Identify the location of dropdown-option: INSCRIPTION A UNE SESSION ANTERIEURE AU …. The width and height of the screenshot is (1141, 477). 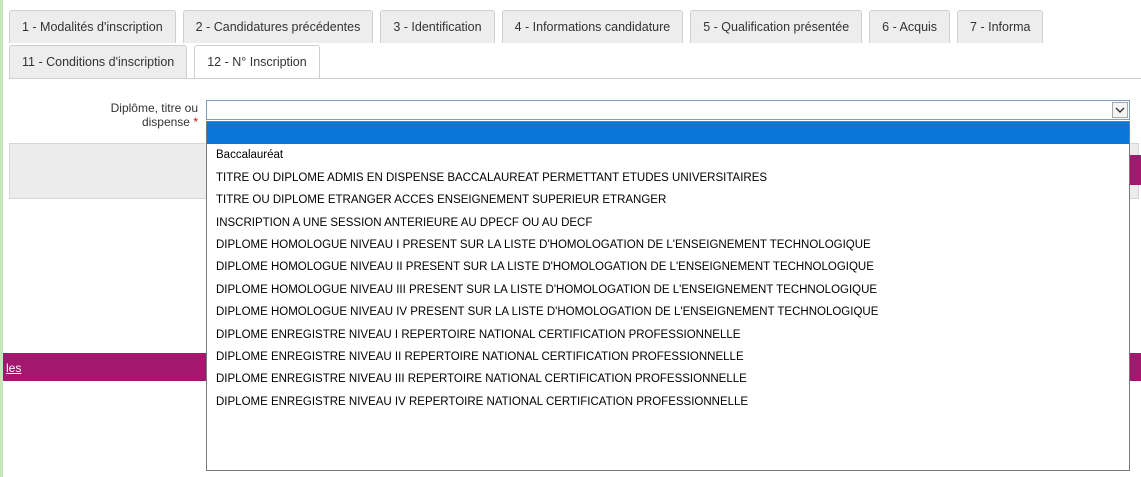
(668, 223).